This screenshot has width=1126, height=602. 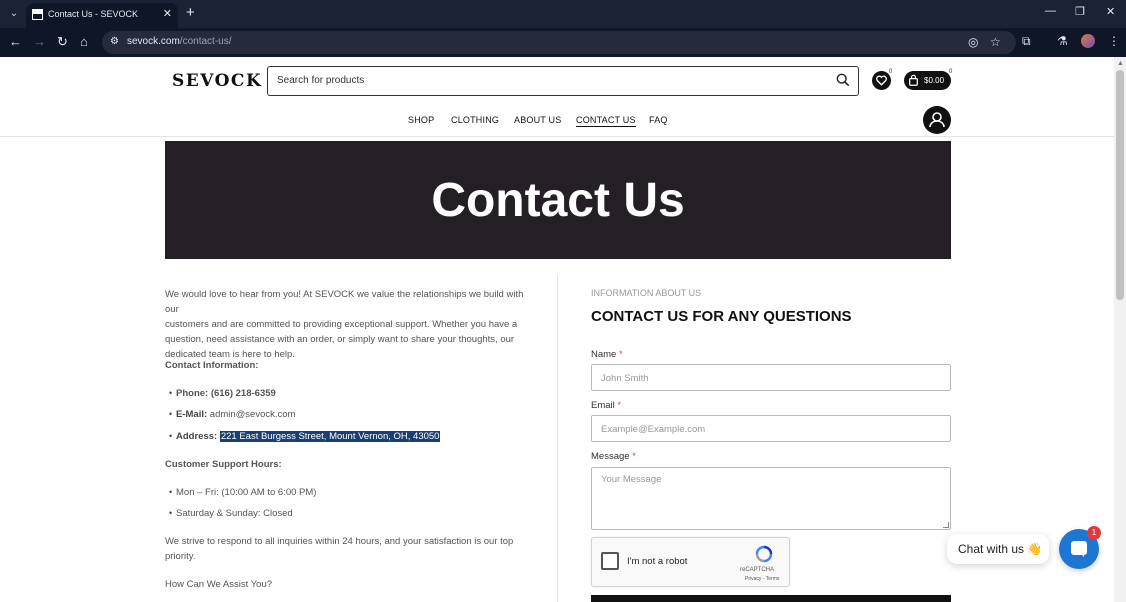 What do you see at coordinates (93, 14) in the screenshot?
I see `tab-title: Contact Us - SEVOCK` at bounding box center [93, 14].